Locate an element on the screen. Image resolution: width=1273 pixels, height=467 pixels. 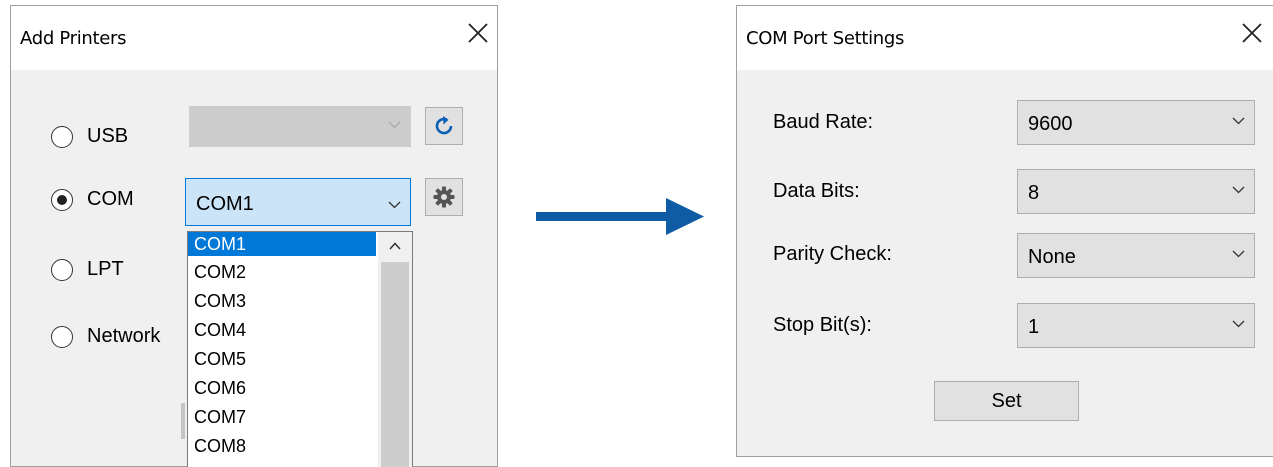
data-bits-select: 8 is located at coordinates (1136, 191).